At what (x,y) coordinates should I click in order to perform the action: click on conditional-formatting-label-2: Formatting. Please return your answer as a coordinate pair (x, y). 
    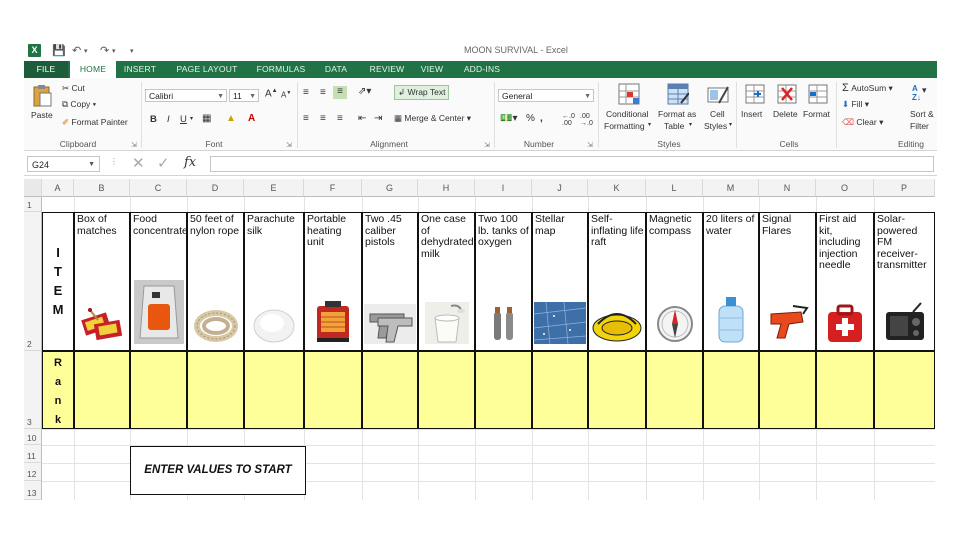
    Looking at the image, I should click on (624, 126).